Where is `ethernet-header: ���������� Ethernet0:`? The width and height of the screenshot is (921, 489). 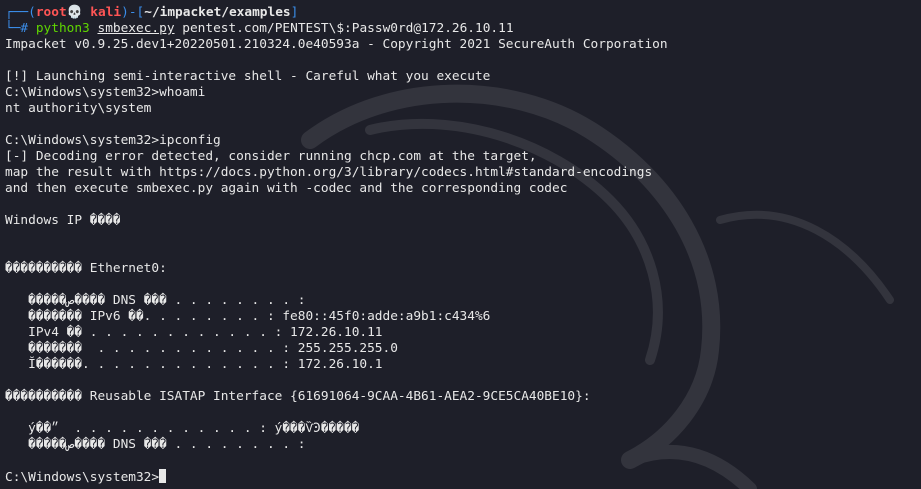
ethernet-header: ���������� Ethernet0: is located at coordinates (86, 268).